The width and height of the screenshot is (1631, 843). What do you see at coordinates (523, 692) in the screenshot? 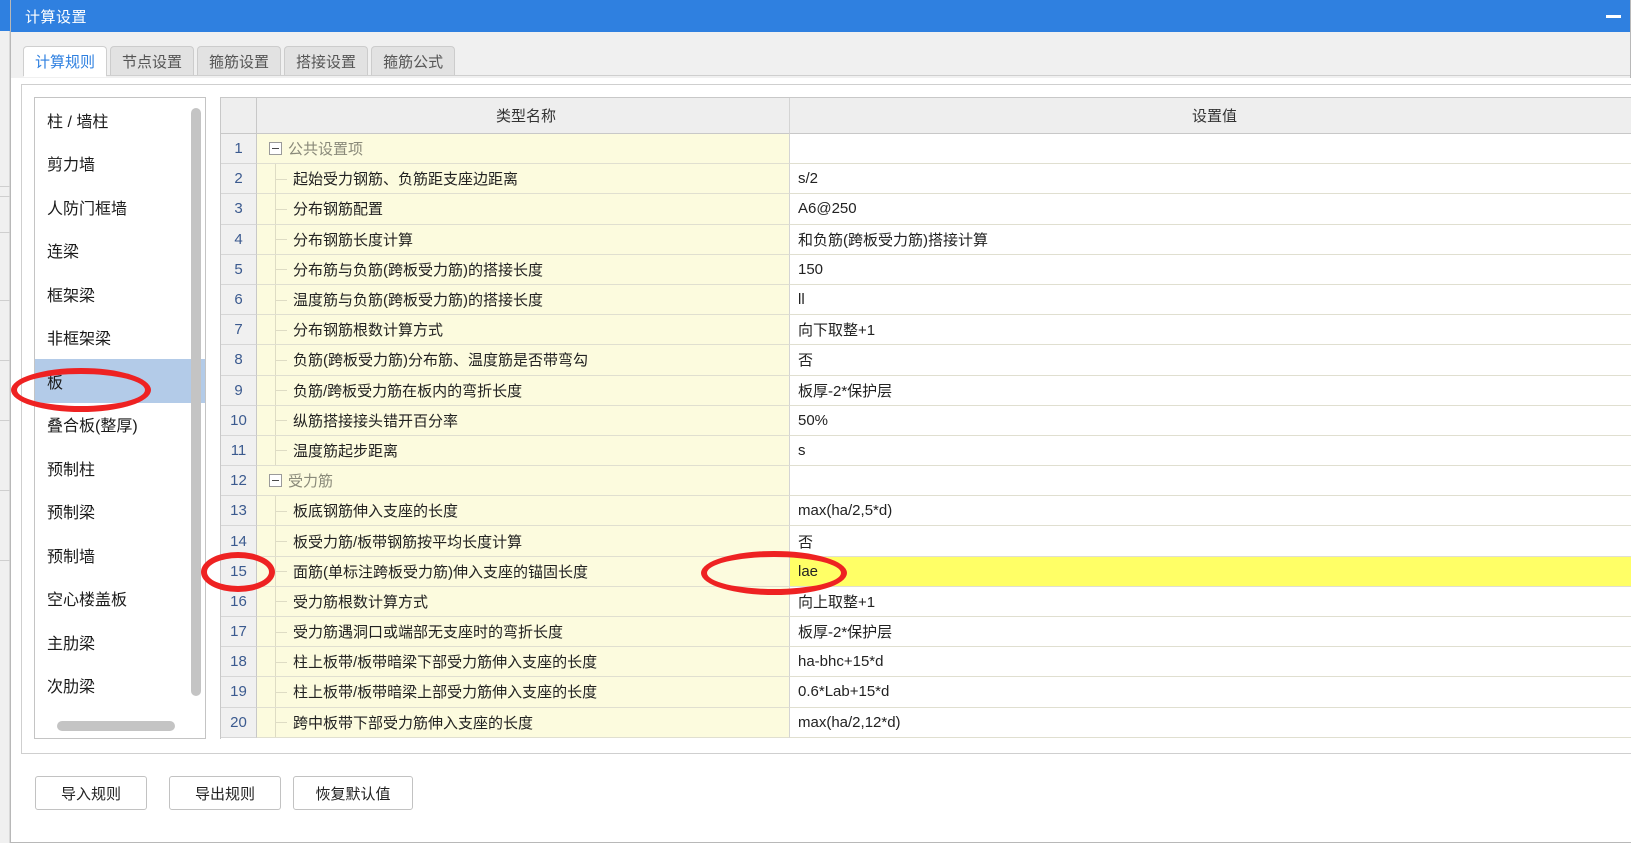
I see `type-name-cell: 柱上板带/板带暗梁上部受力筋伸入支座的长度` at bounding box center [523, 692].